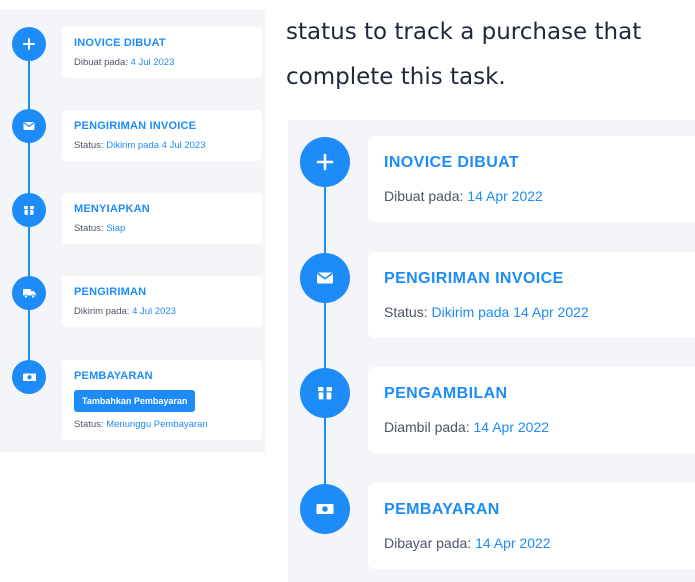  Describe the element at coordinates (157, 424) in the screenshot. I see `step-value: Menunggu Pembayaran` at that location.